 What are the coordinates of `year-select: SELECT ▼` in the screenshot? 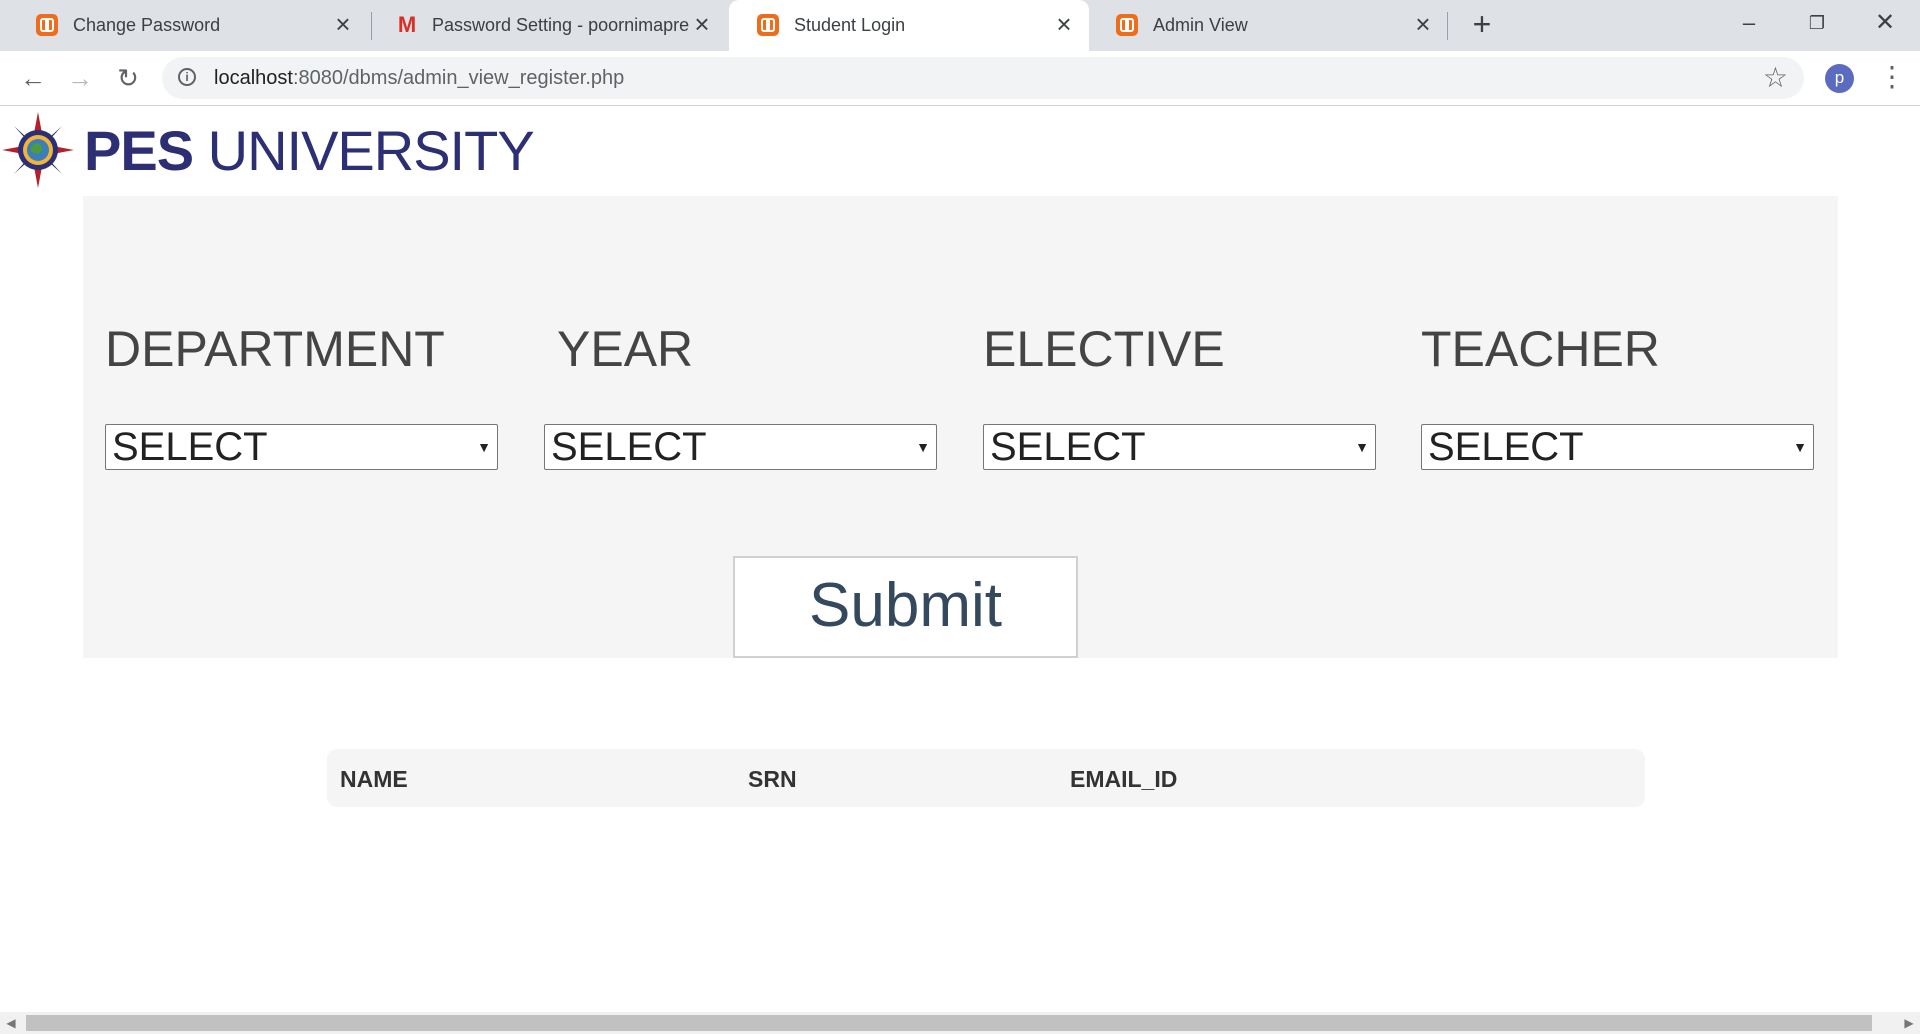 It's located at (740, 447).